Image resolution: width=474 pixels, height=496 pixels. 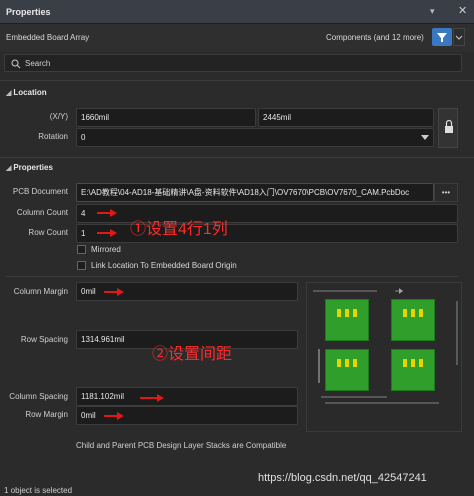 I want to click on browse-button: •••, so click(x=446, y=192).